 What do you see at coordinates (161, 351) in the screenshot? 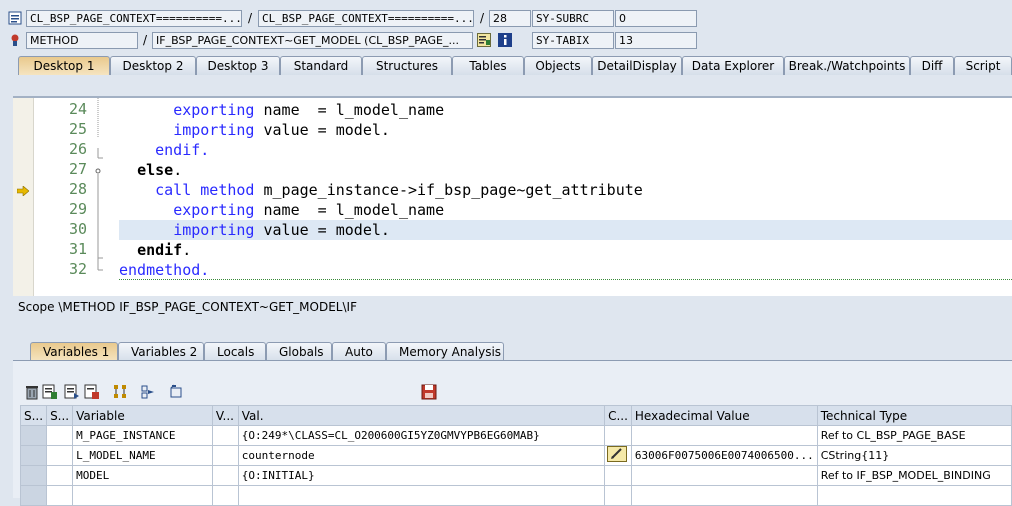
I see `tab-variables-2: Variables 2` at bounding box center [161, 351].